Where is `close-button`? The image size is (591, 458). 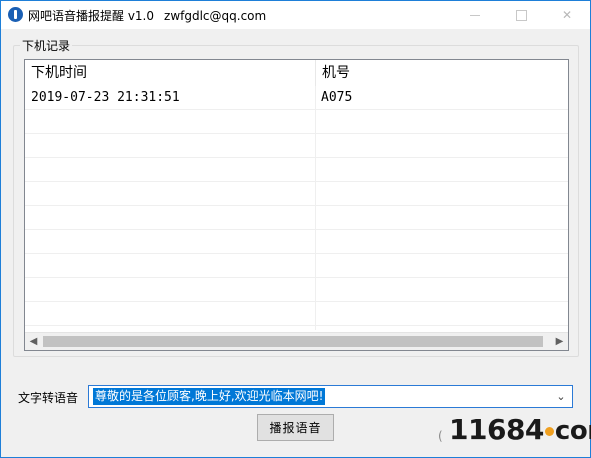
close-button is located at coordinates (567, 15).